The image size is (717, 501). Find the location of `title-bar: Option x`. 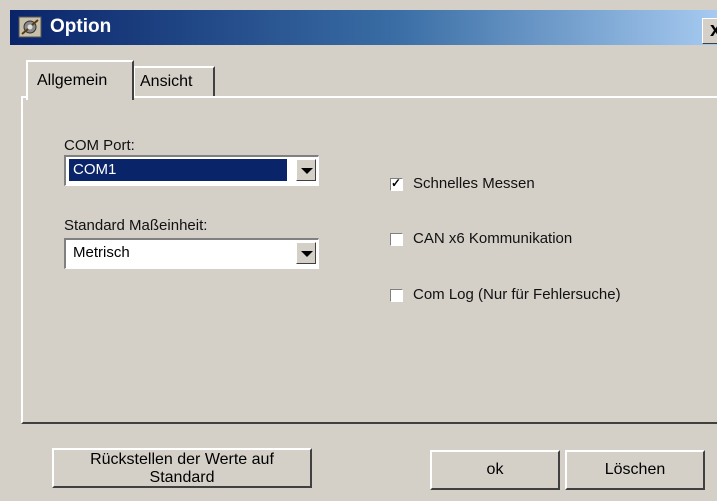

title-bar: Option x is located at coordinates (363, 27).